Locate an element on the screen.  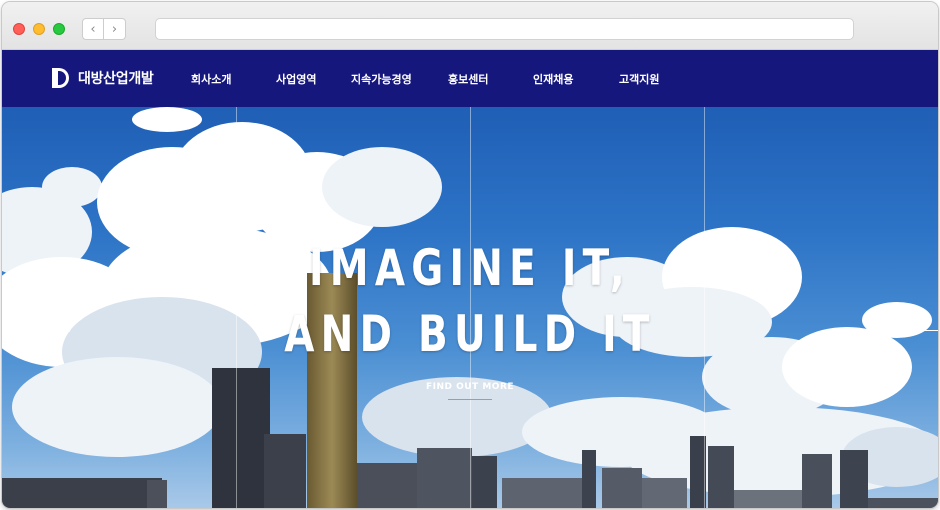
next-slide-button: NEXT is located at coordinates (903, 330).